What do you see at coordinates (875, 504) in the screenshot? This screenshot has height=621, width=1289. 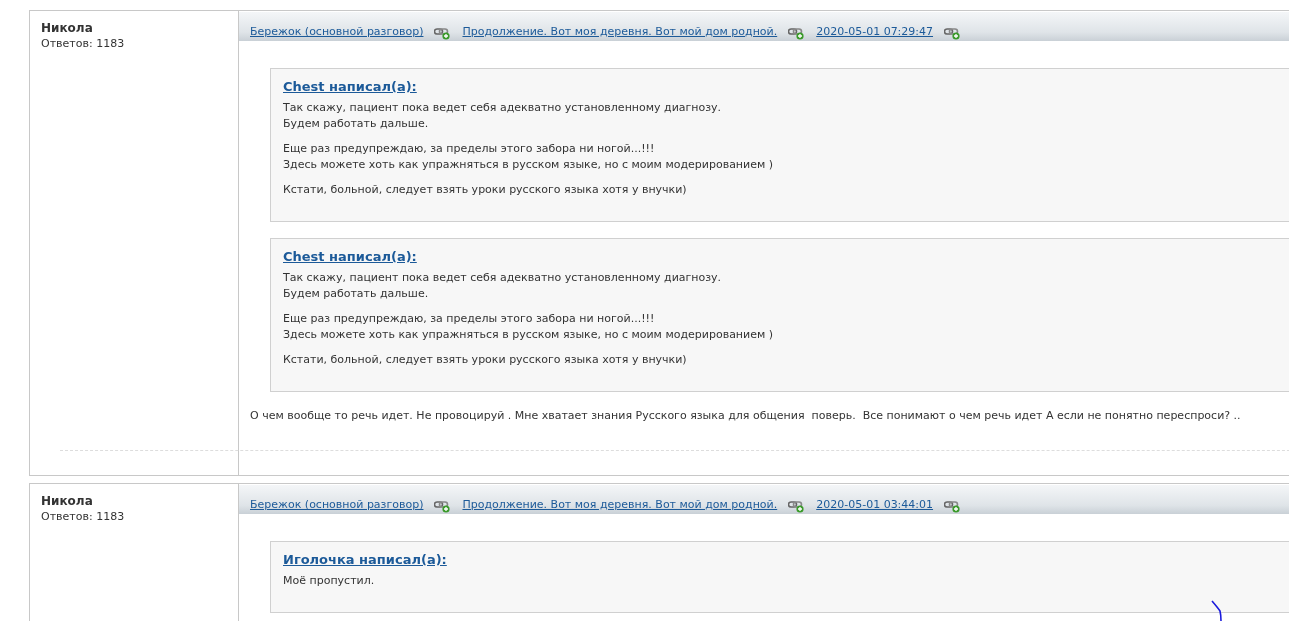 I see `breadcrumb-link: 2020-05-01 03:44:01` at bounding box center [875, 504].